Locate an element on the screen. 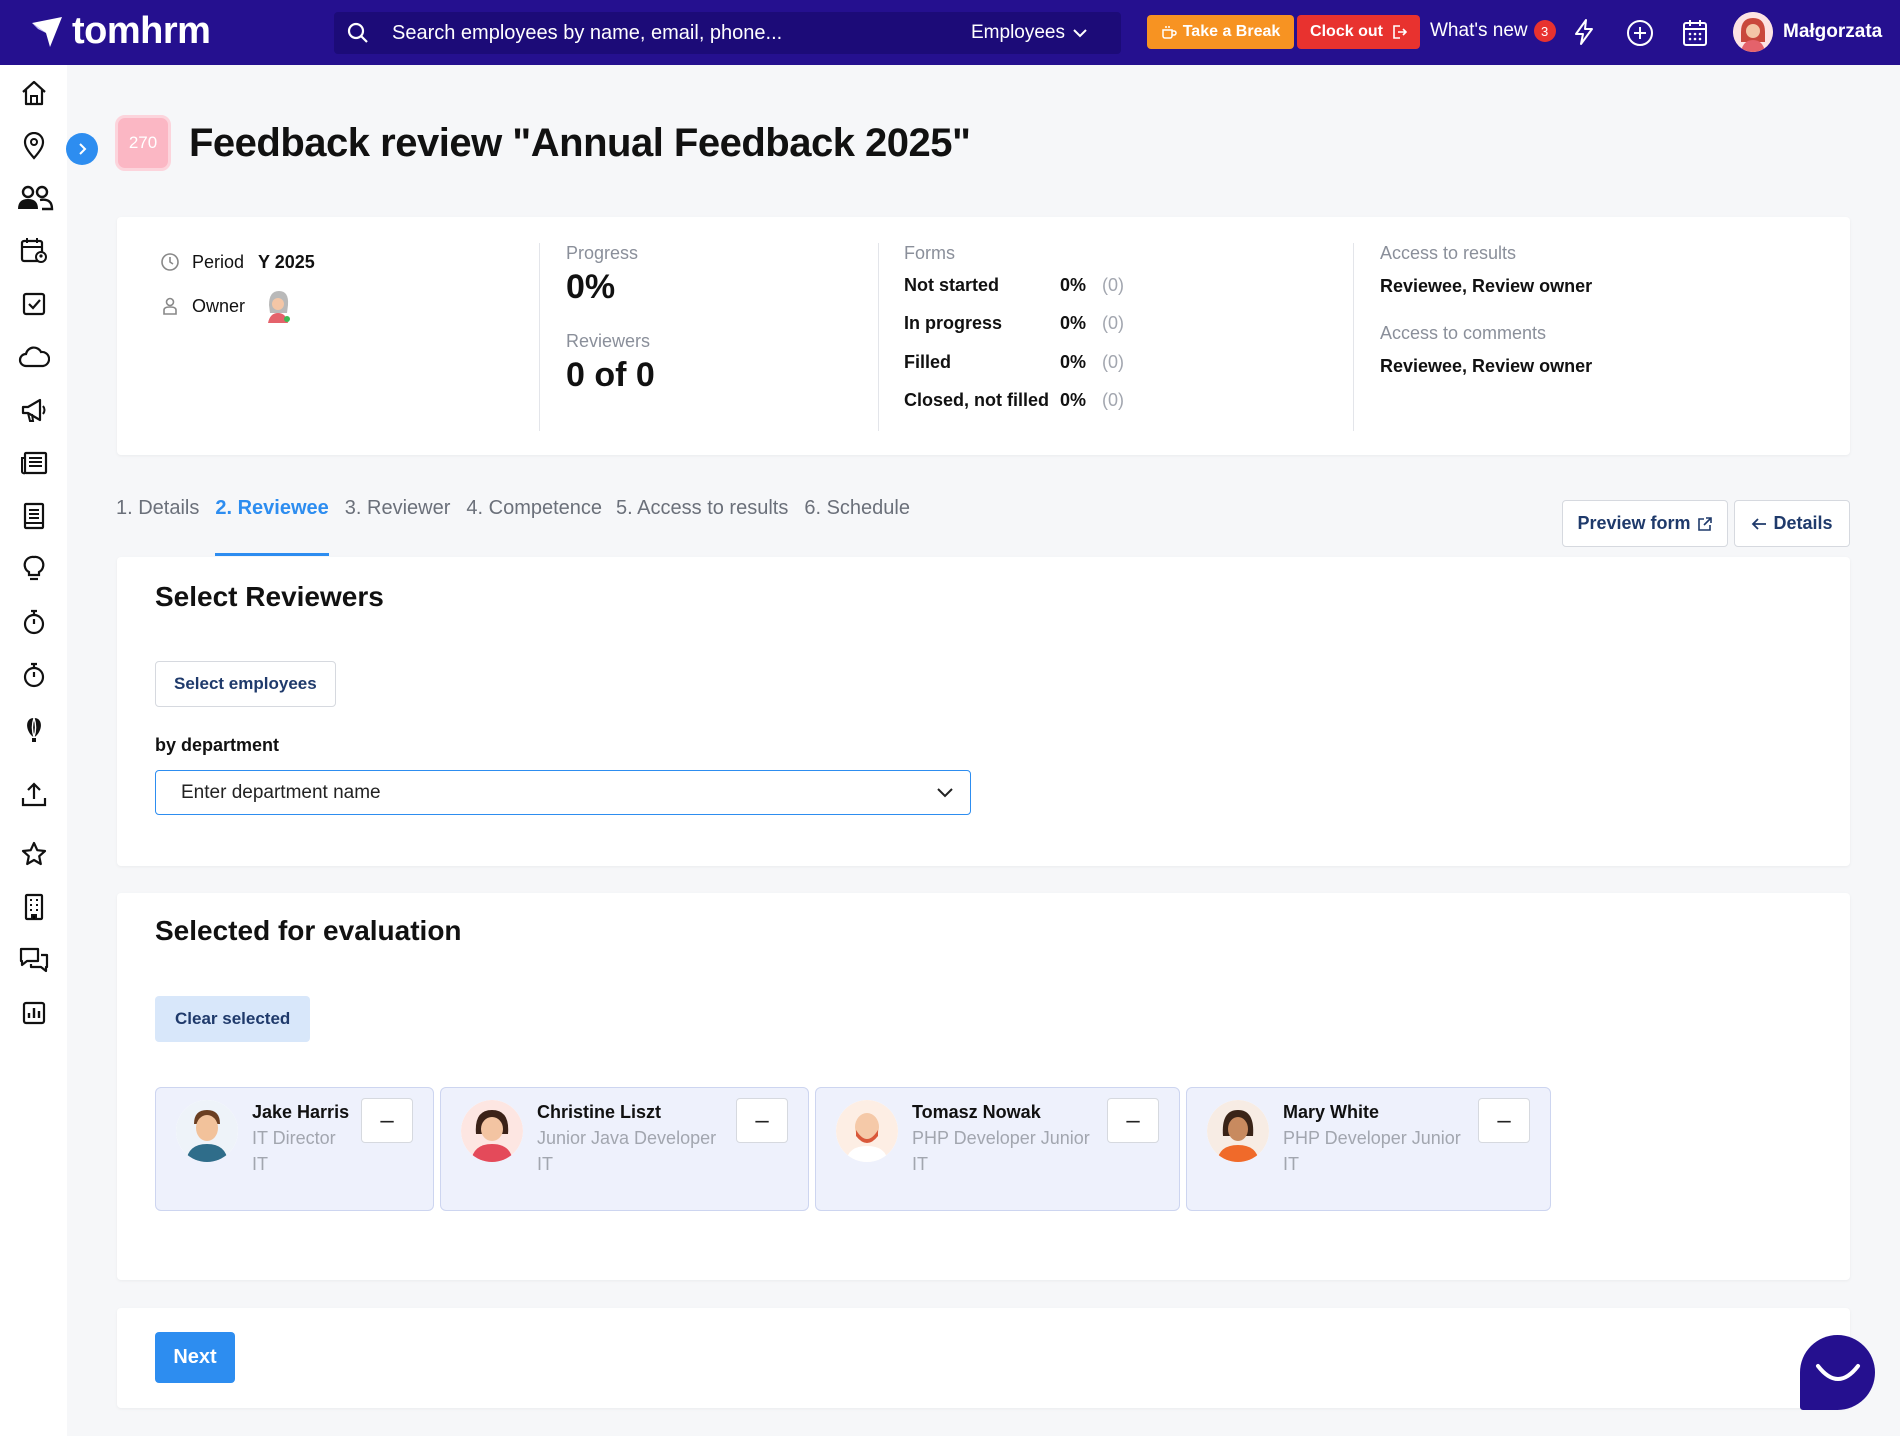 Image resolution: width=1900 pixels, height=1436 pixels. upload-icon is located at coordinates (34, 794).